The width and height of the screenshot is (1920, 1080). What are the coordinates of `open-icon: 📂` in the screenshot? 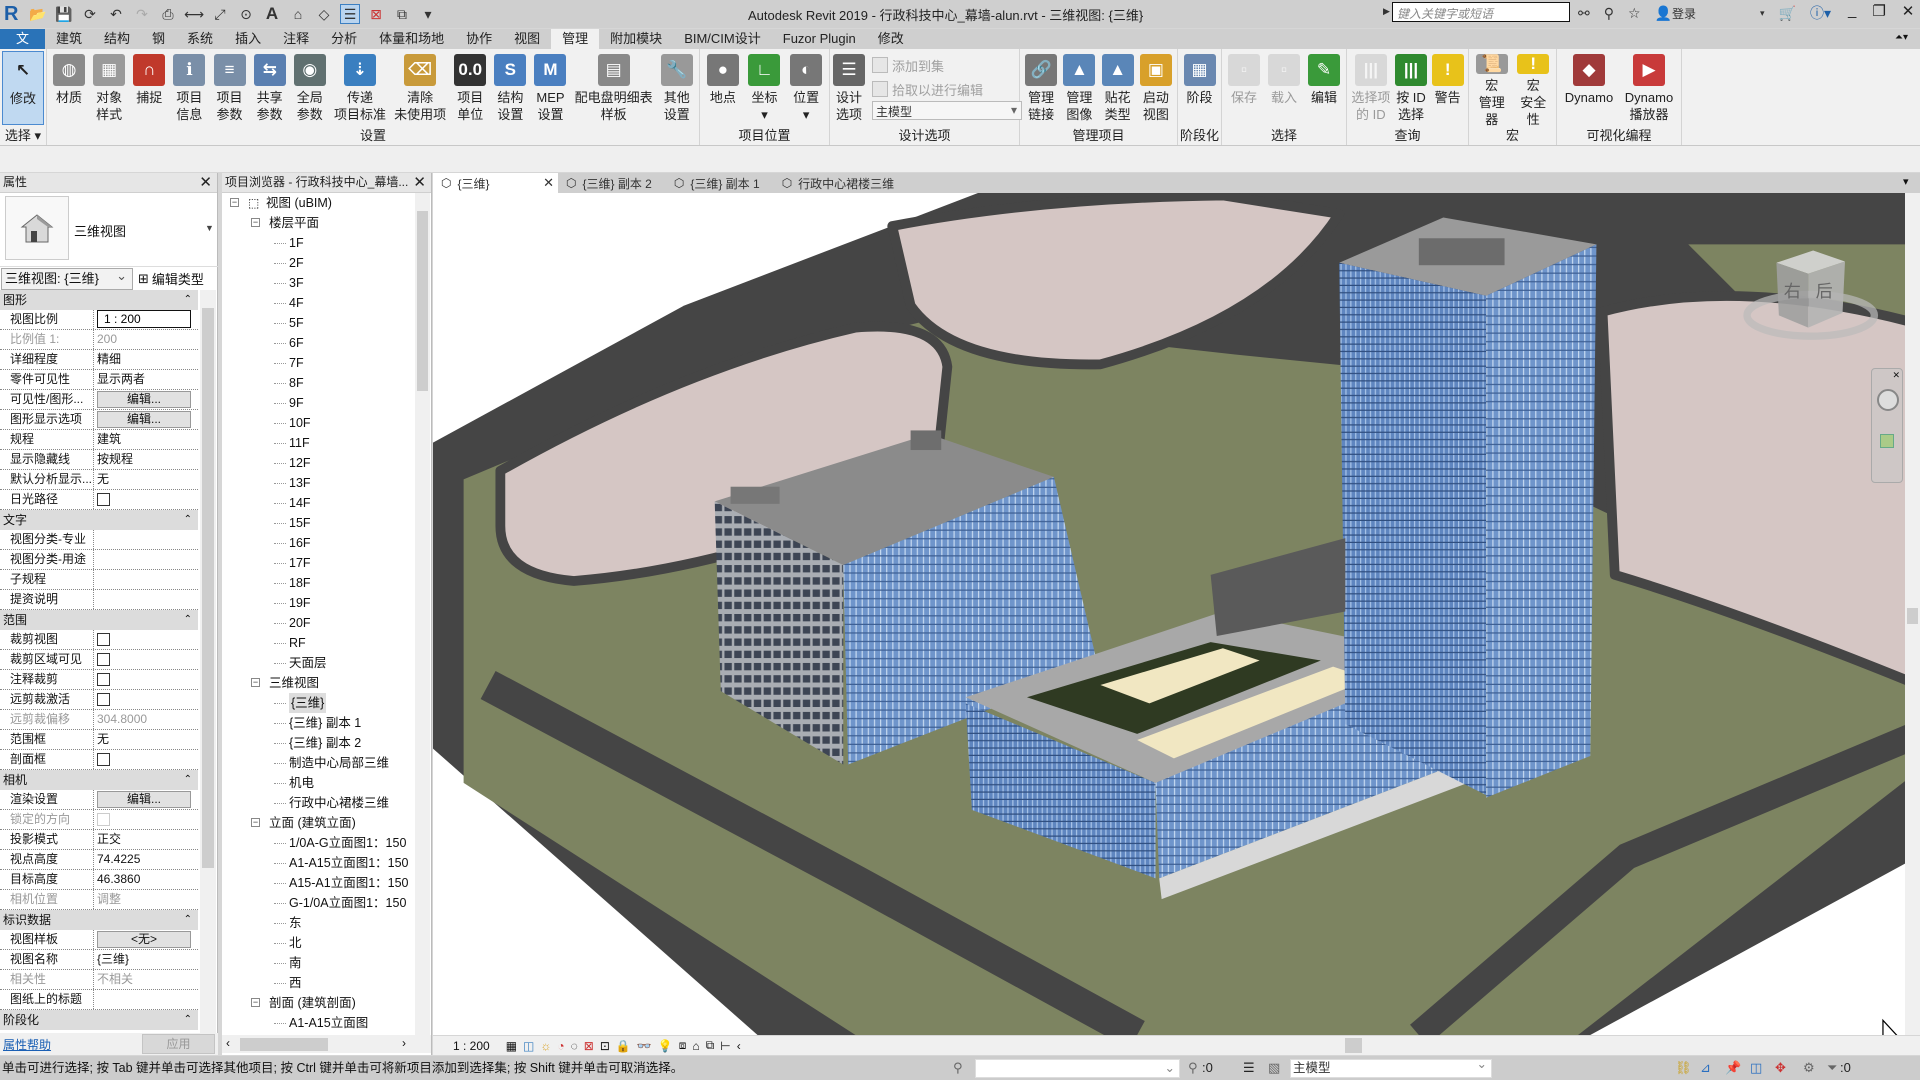 It's located at (38, 14).